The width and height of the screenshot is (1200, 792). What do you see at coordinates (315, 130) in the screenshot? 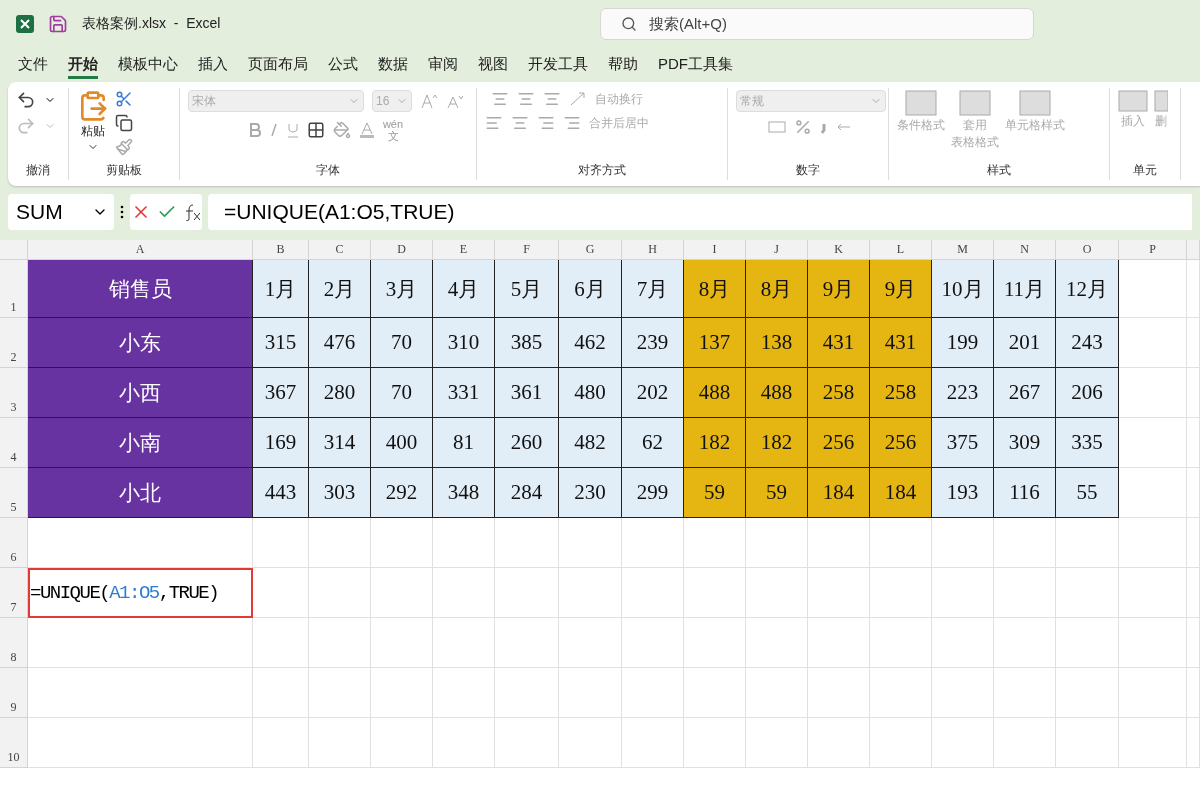
I see `borders-icon` at bounding box center [315, 130].